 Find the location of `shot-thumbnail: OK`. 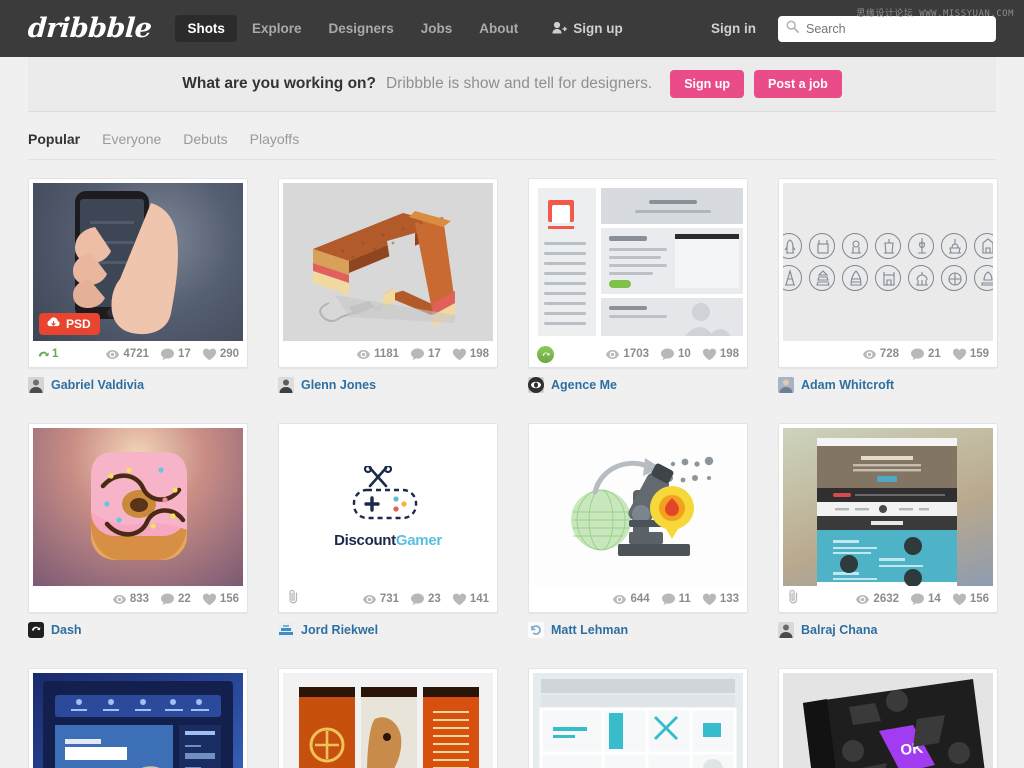

shot-thumbnail: OK is located at coordinates (888, 720).